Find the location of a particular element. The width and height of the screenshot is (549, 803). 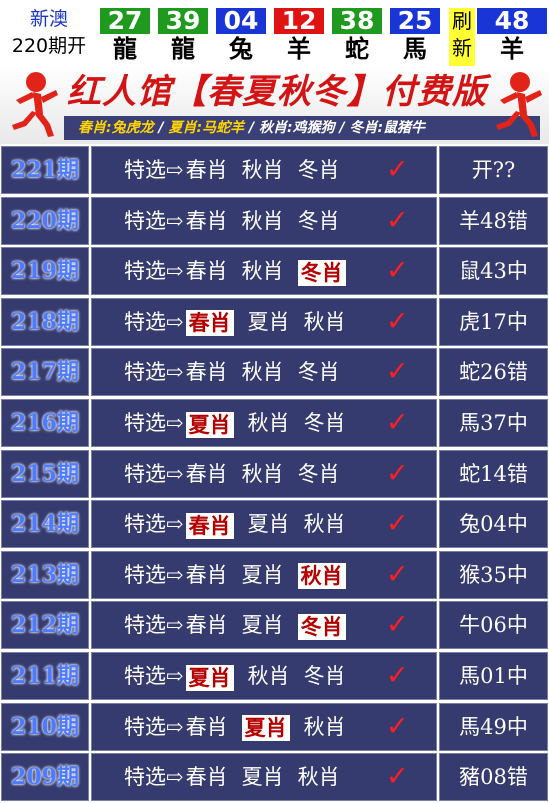

banner-title: 红人馆【春夏秋冬】付费版 is located at coordinates (277, 92).